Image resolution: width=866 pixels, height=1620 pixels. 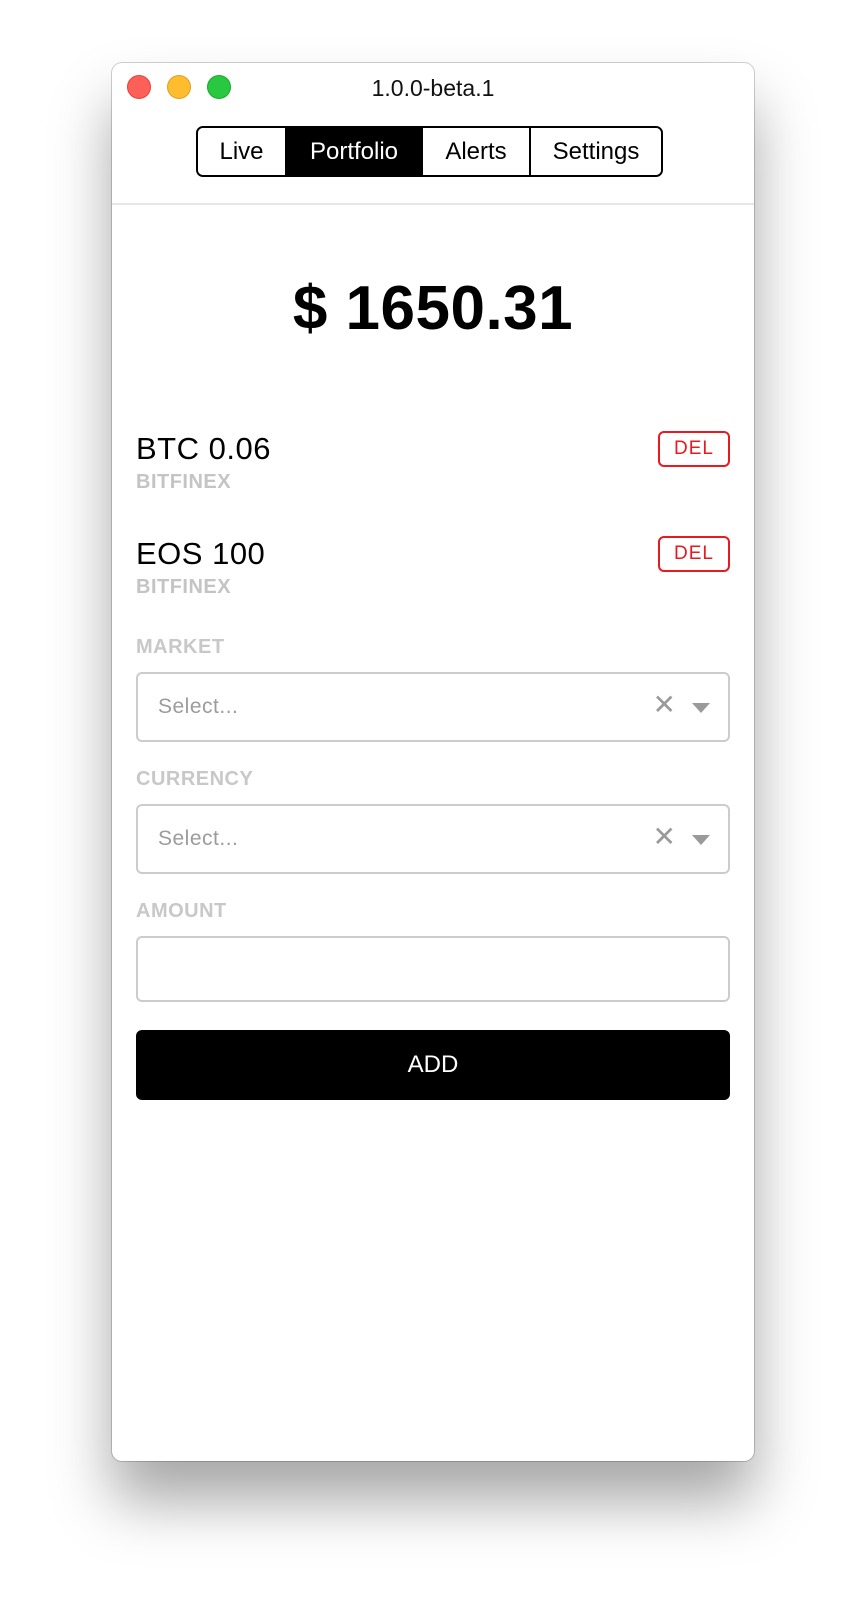 What do you see at coordinates (180, 647) in the screenshot?
I see `market-label: MARKET` at bounding box center [180, 647].